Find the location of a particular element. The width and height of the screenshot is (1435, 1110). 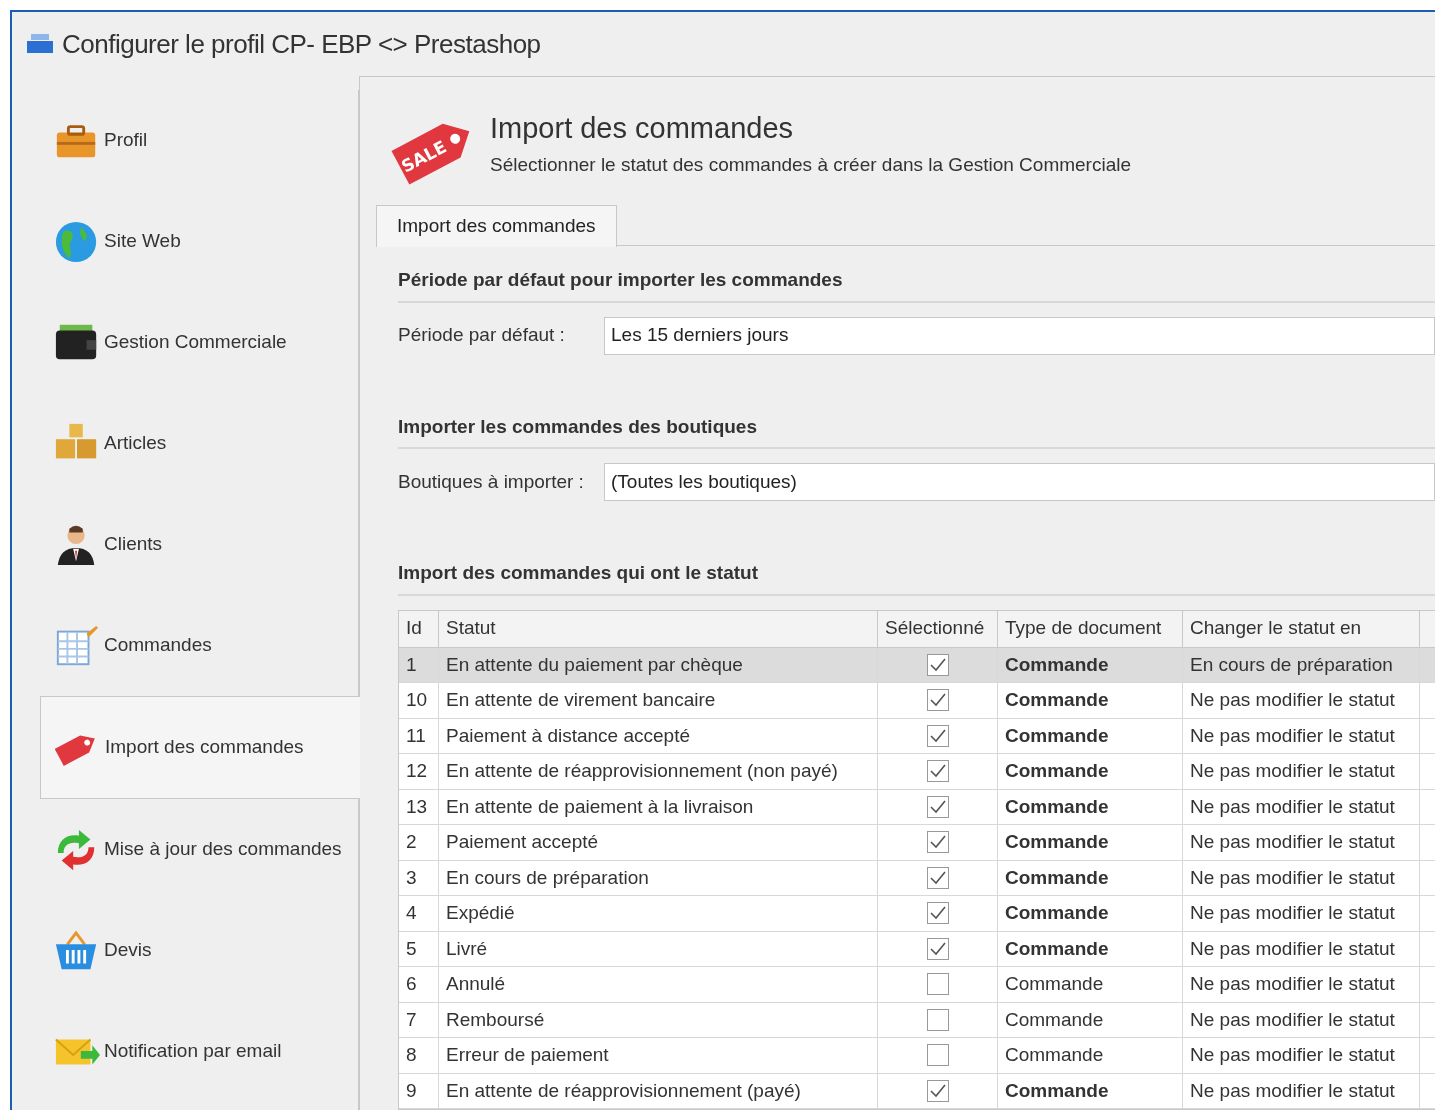

table-cell: 6 is located at coordinates (419, 984).